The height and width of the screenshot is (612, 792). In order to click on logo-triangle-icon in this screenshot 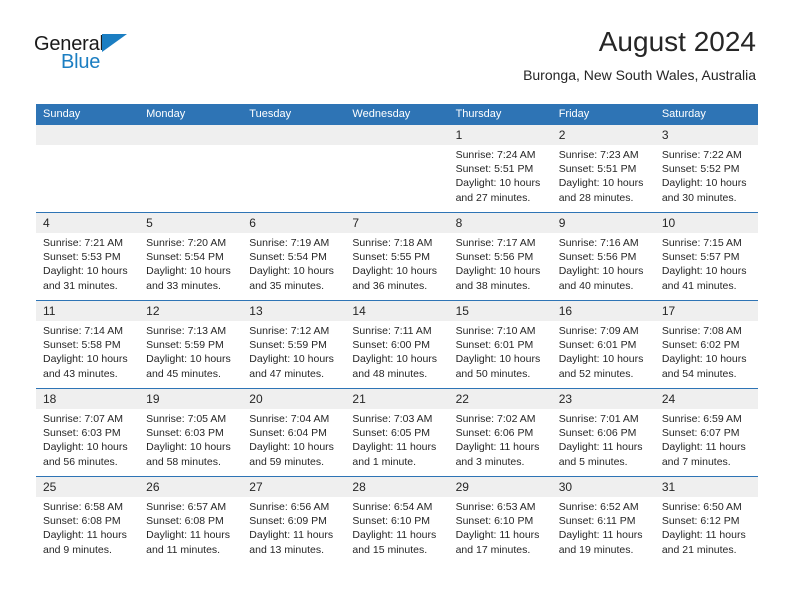, I will do `click(114, 43)`.